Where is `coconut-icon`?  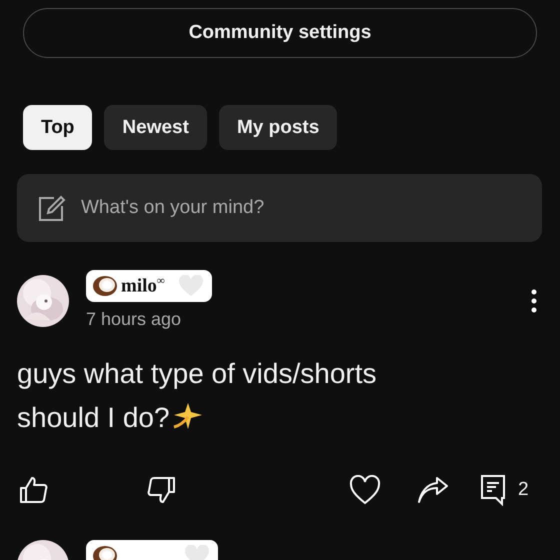
coconut-icon is located at coordinates (105, 286).